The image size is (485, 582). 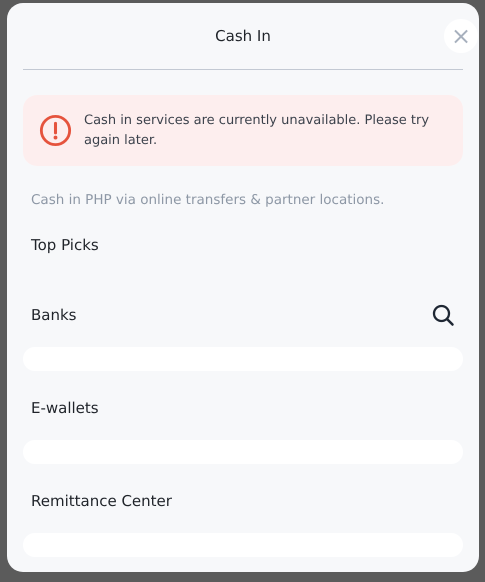 I want to click on close-button: ×, so click(x=461, y=36).